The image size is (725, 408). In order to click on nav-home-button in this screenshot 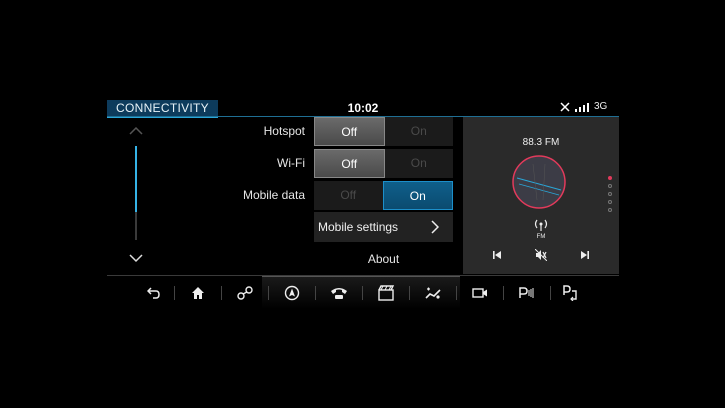, I will do `click(198, 293)`.